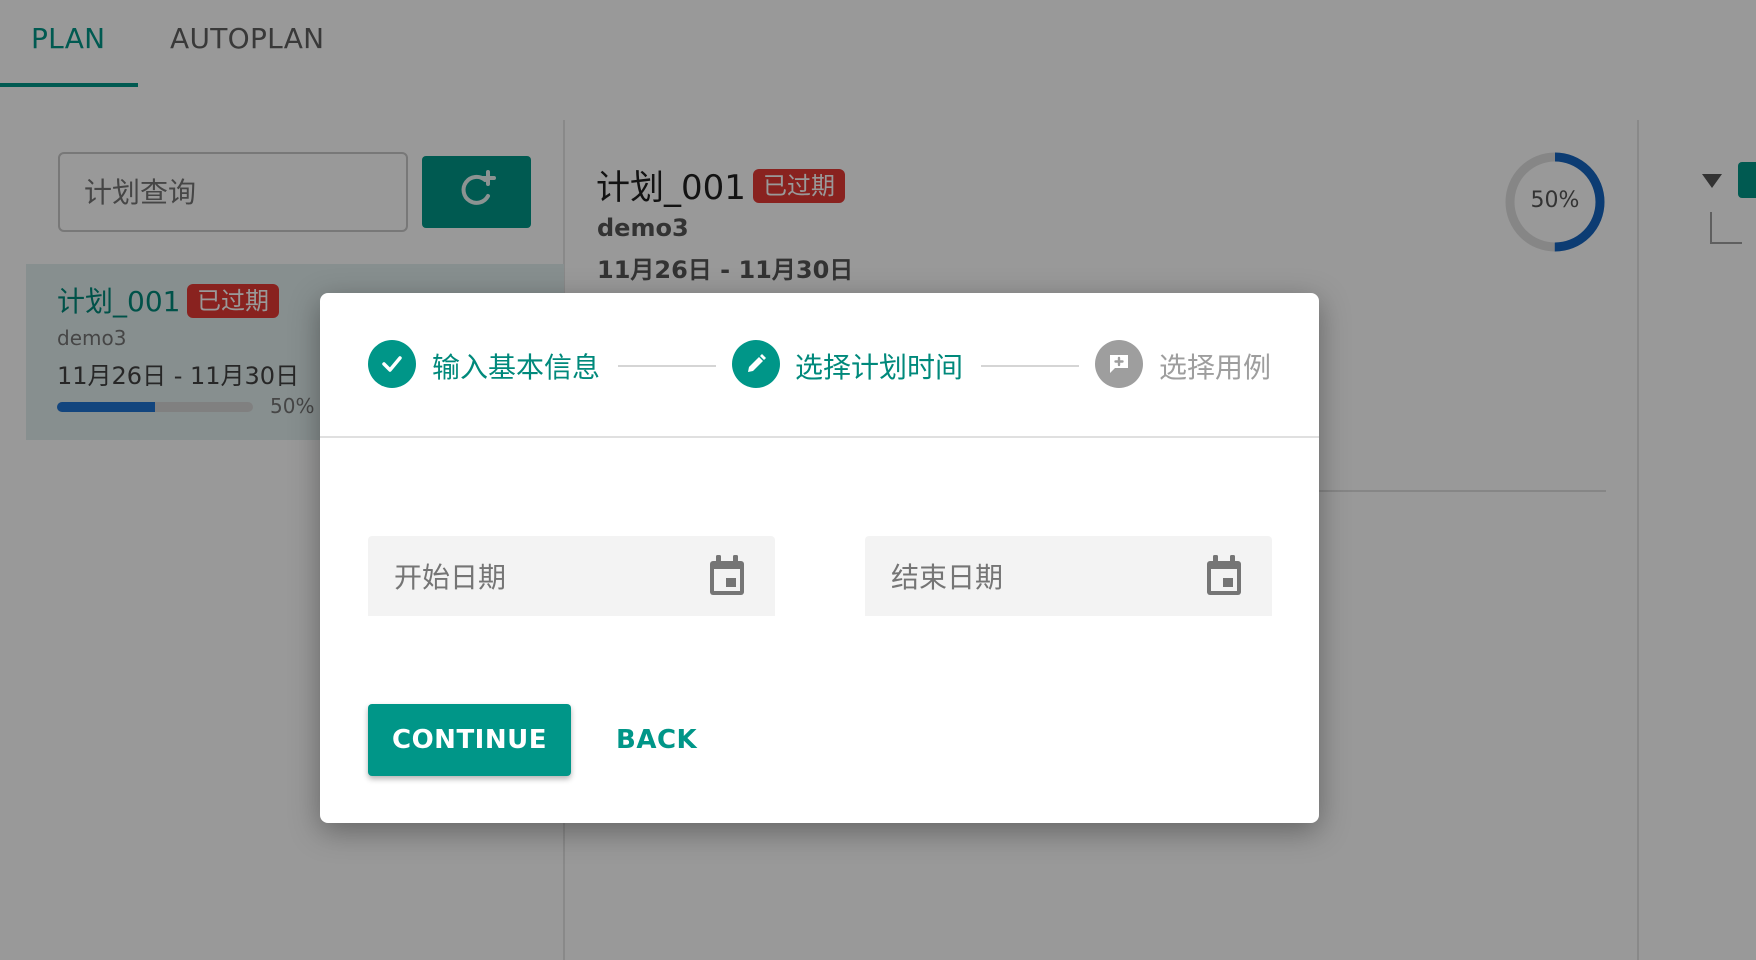 The height and width of the screenshot is (960, 1756). What do you see at coordinates (1215, 367) in the screenshot?
I see `step-3-label: 选择用例` at bounding box center [1215, 367].